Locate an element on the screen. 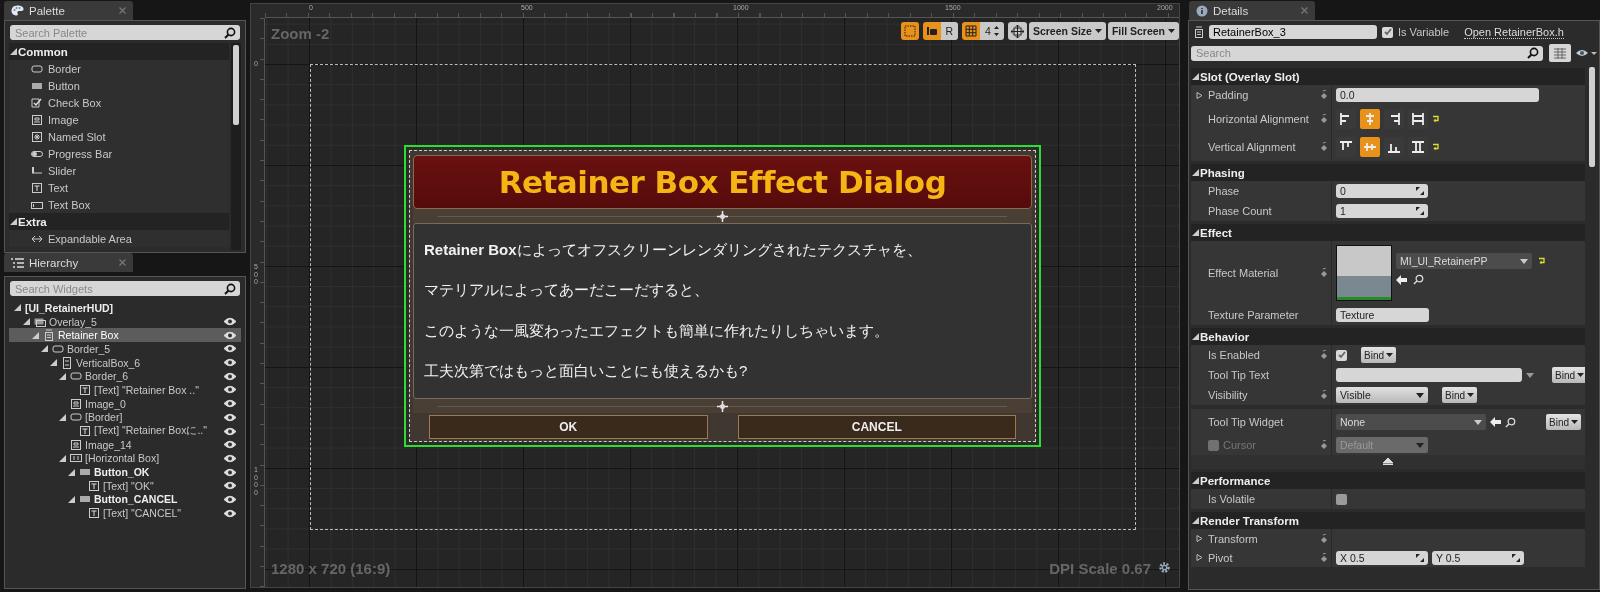  tree-item: Image_0 is located at coordinates (125, 403).